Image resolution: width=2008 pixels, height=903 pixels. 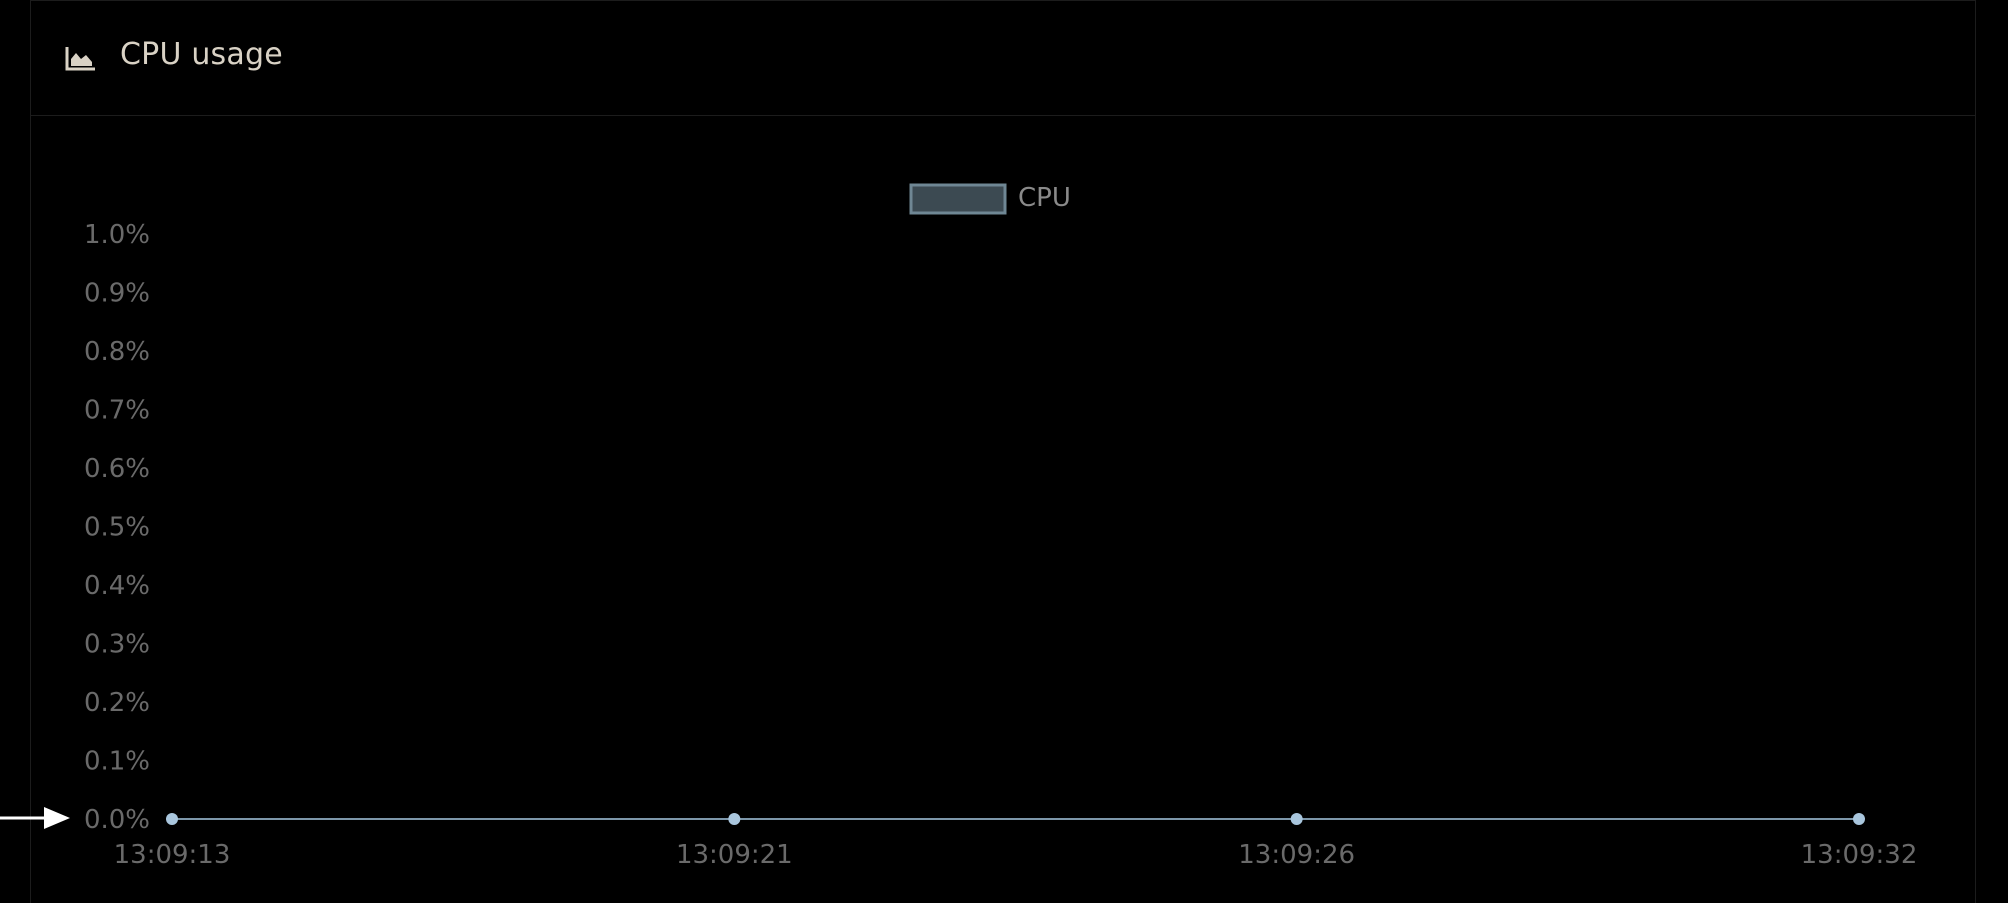 What do you see at coordinates (1016, 855) in the screenshot?
I see `x-axis: 13:09:13 13:09:21 13:09:26 13:09:32` at bounding box center [1016, 855].